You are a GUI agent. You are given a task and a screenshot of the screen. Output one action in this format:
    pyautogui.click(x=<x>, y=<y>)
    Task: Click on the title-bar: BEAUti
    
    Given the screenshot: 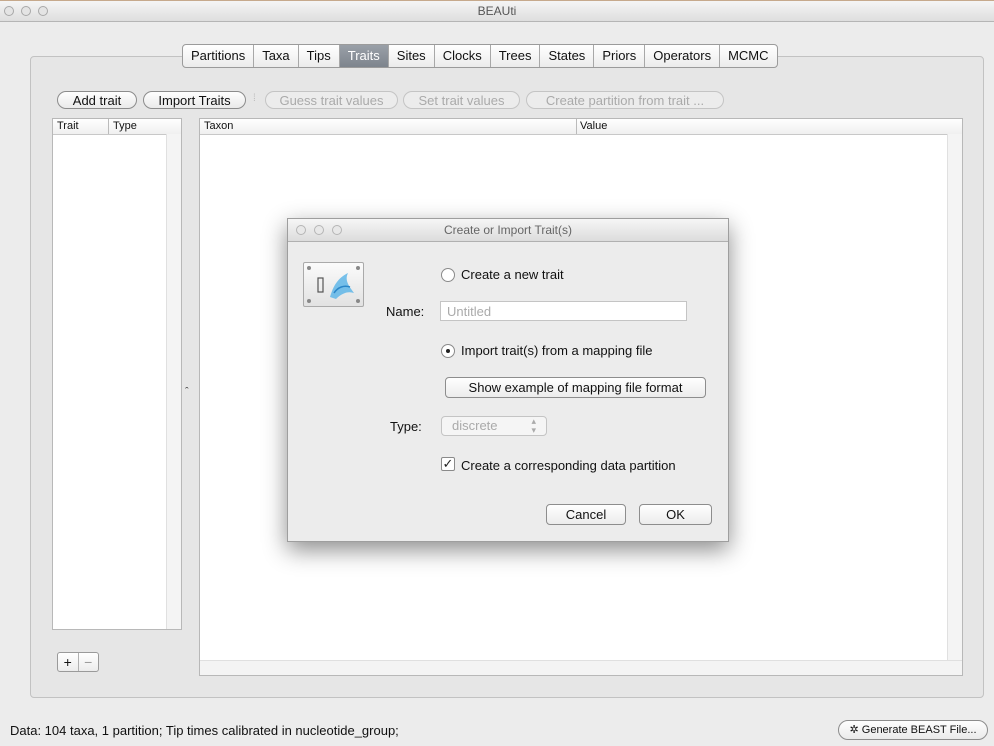 What is the action you would take?
    pyautogui.click(x=497, y=11)
    